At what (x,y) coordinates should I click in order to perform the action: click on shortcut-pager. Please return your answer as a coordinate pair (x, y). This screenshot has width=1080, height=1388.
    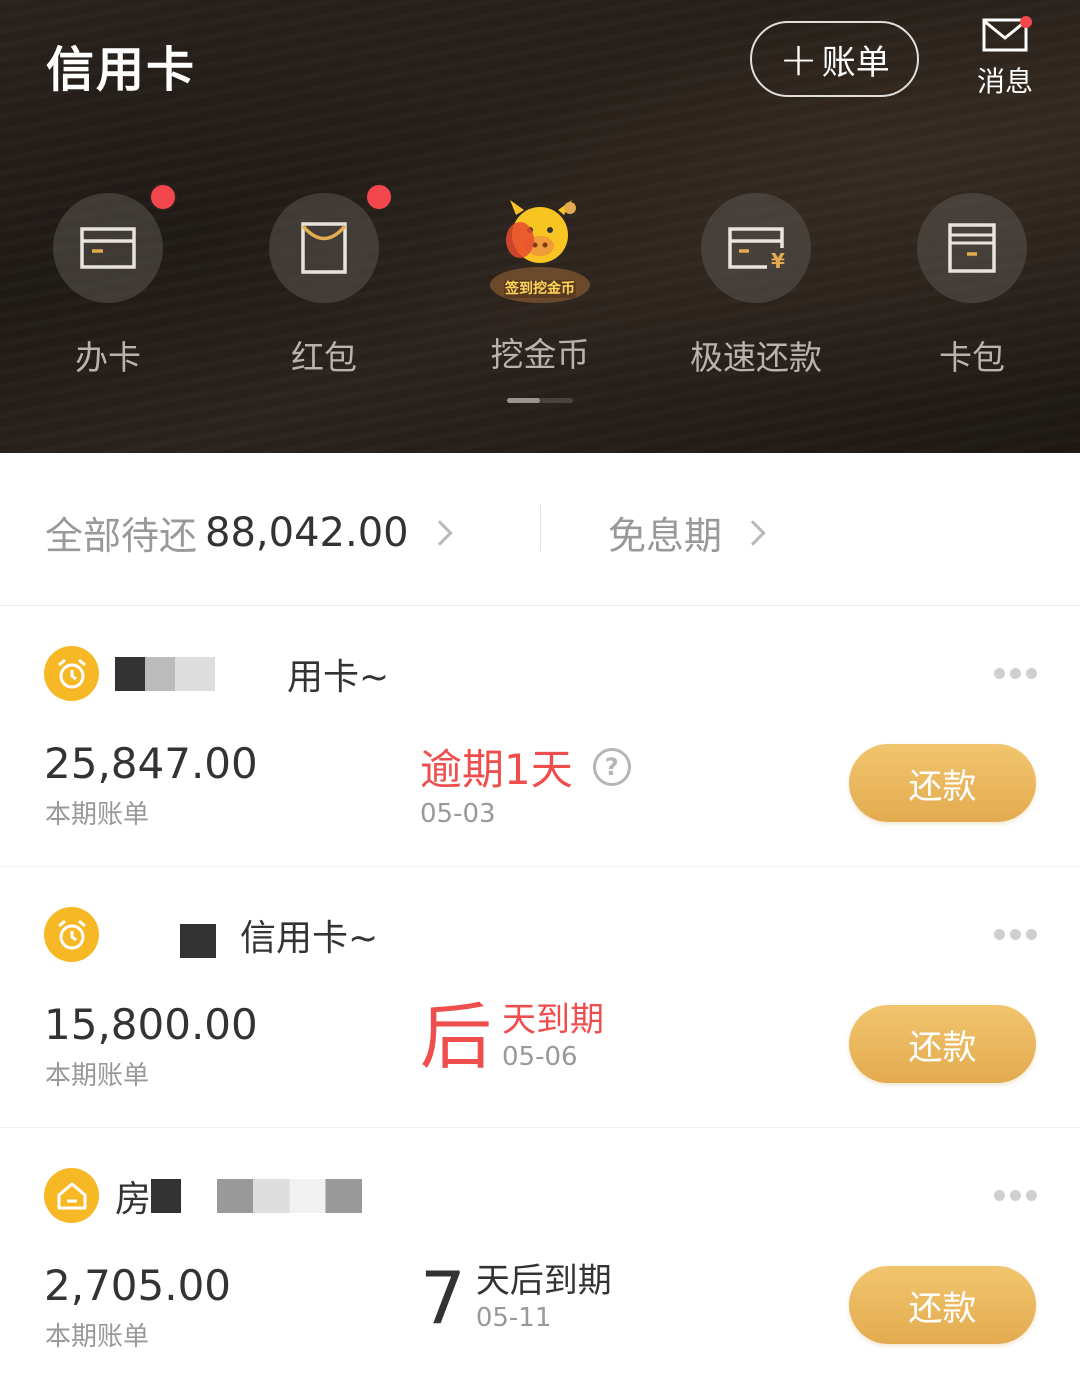
    Looking at the image, I should click on (540, 400).